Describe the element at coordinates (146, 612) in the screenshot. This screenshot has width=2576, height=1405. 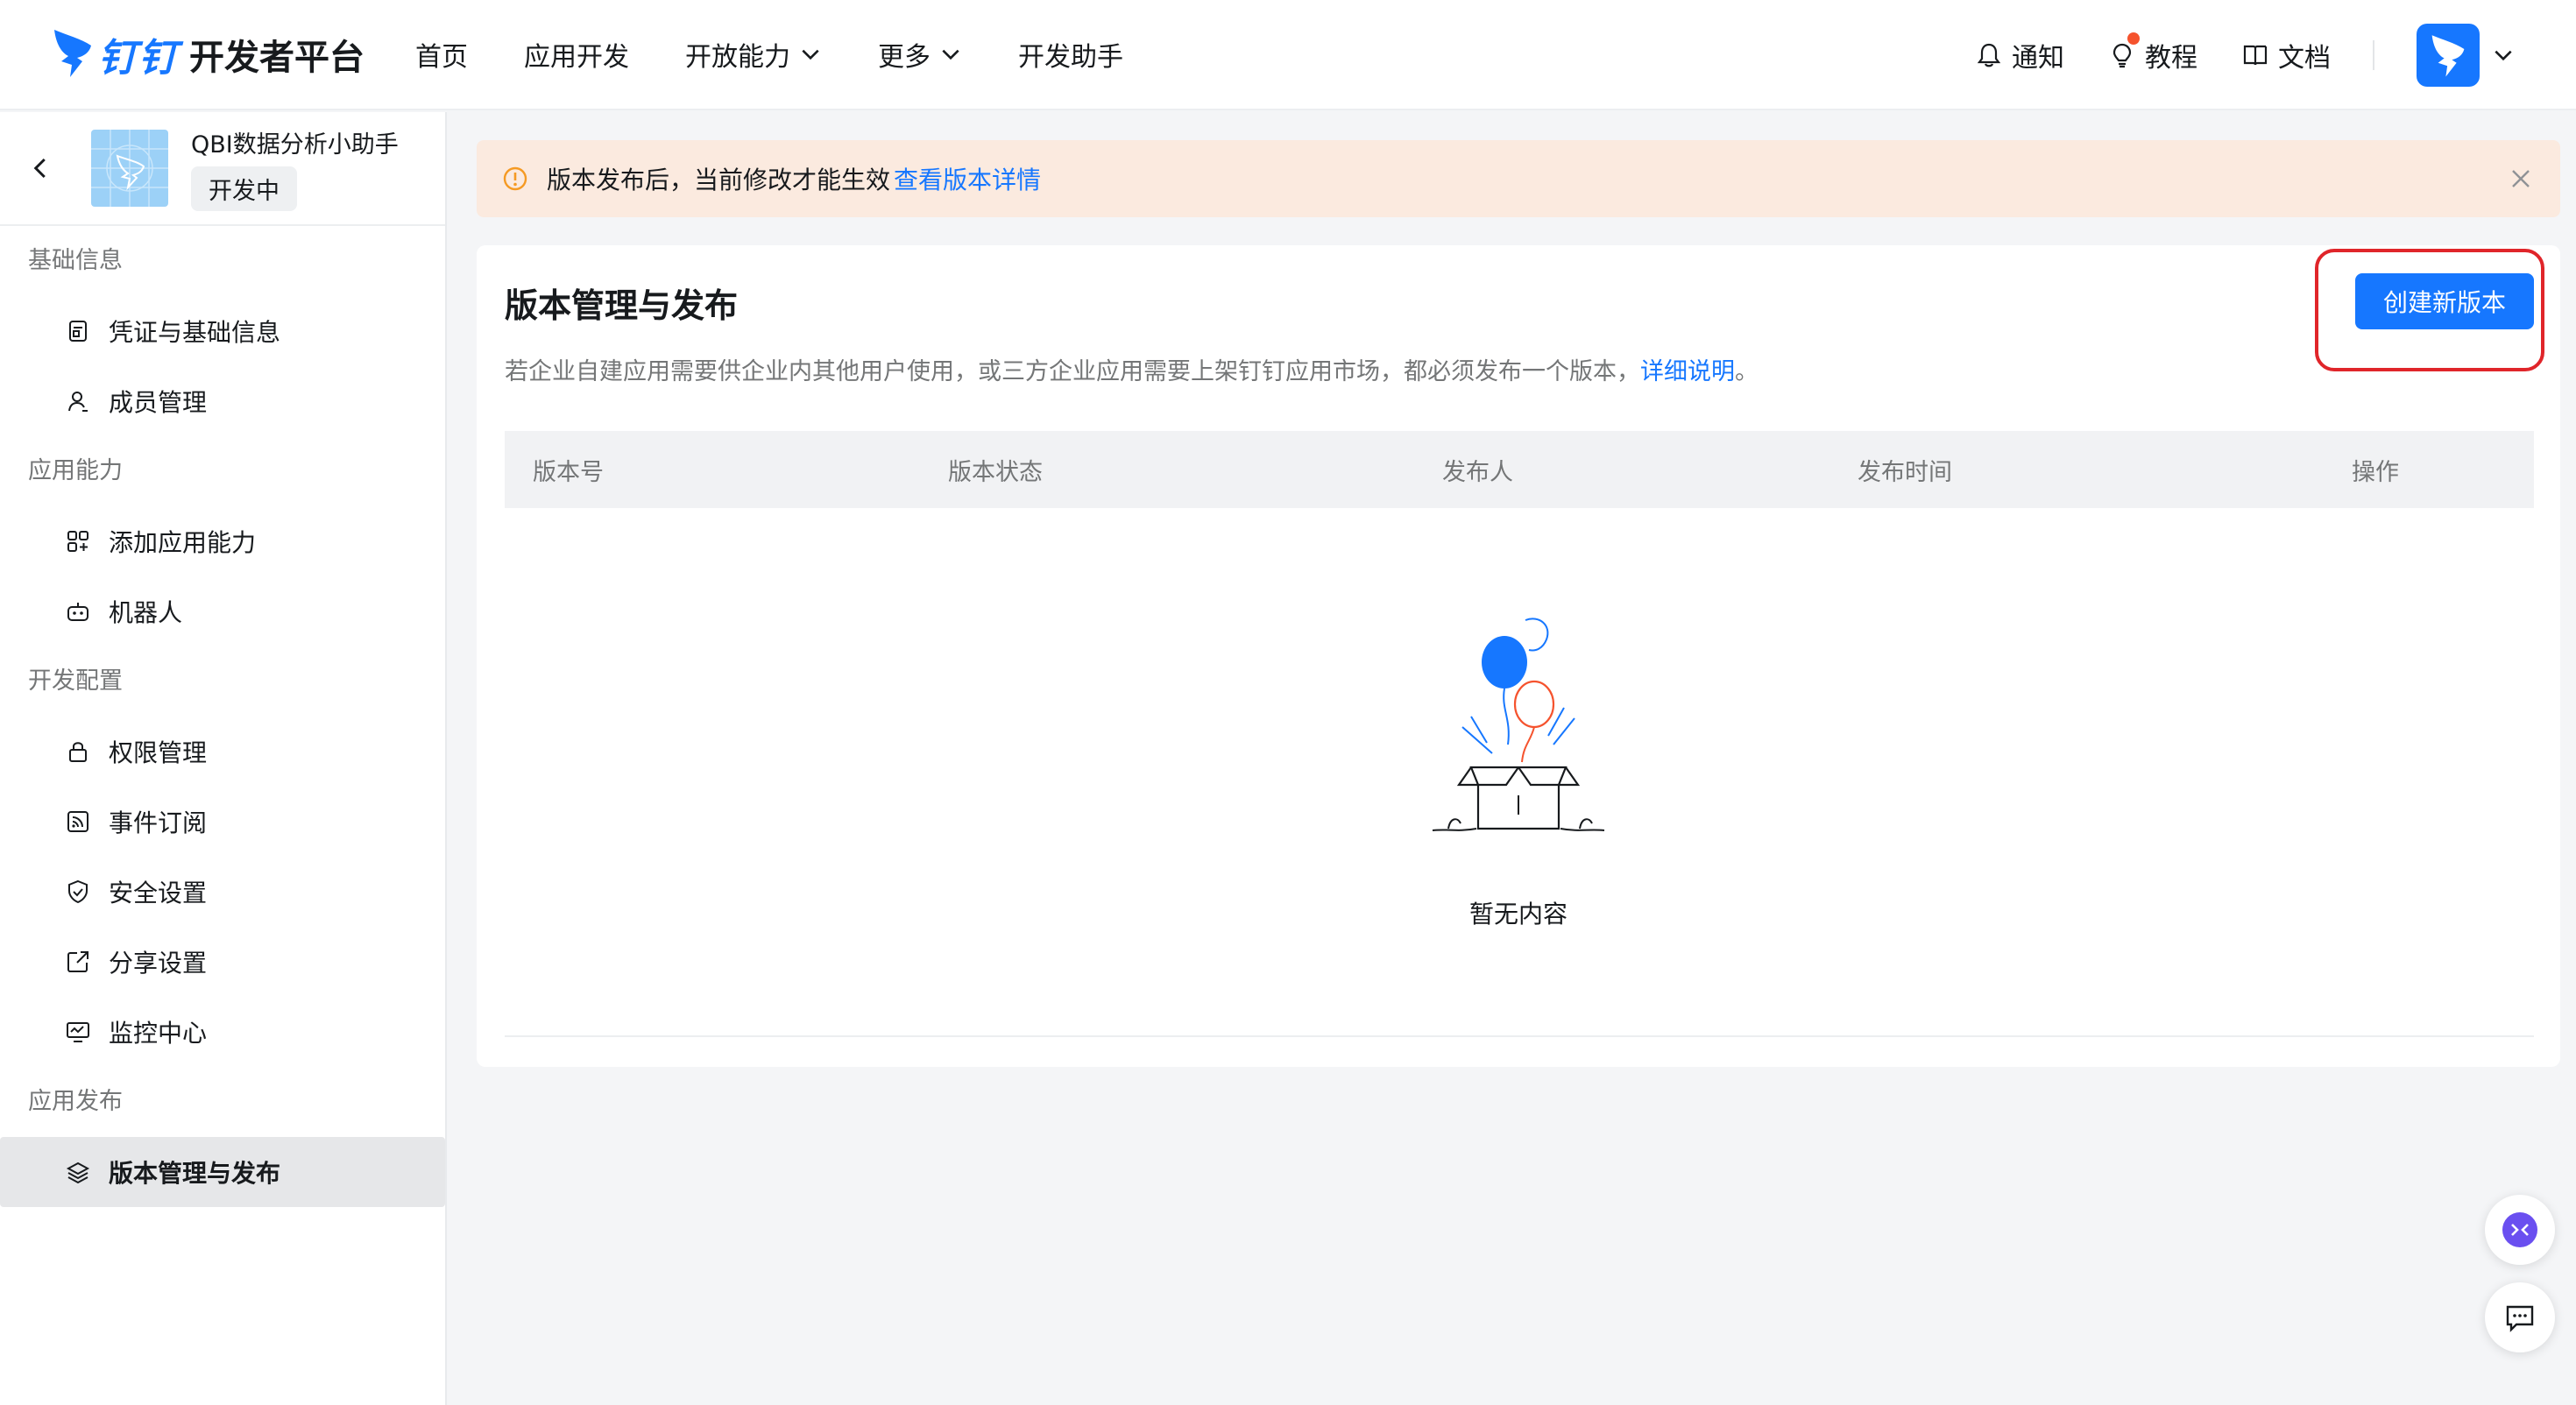
I see `sidebar-item-label: 机器人` at that location.